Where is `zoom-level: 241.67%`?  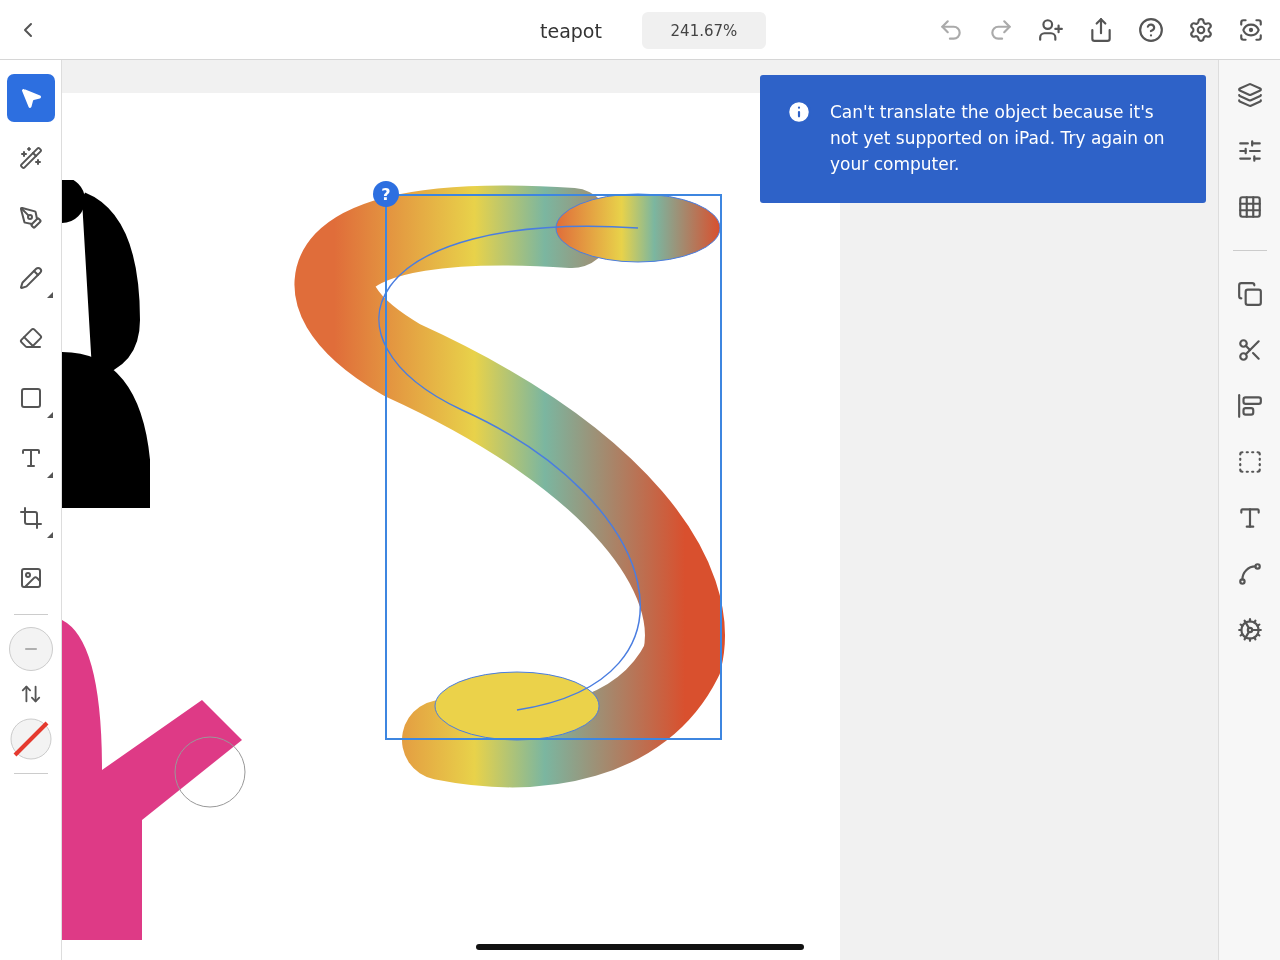 zoom-level: 241.67% is located at coordinates (703, 30).